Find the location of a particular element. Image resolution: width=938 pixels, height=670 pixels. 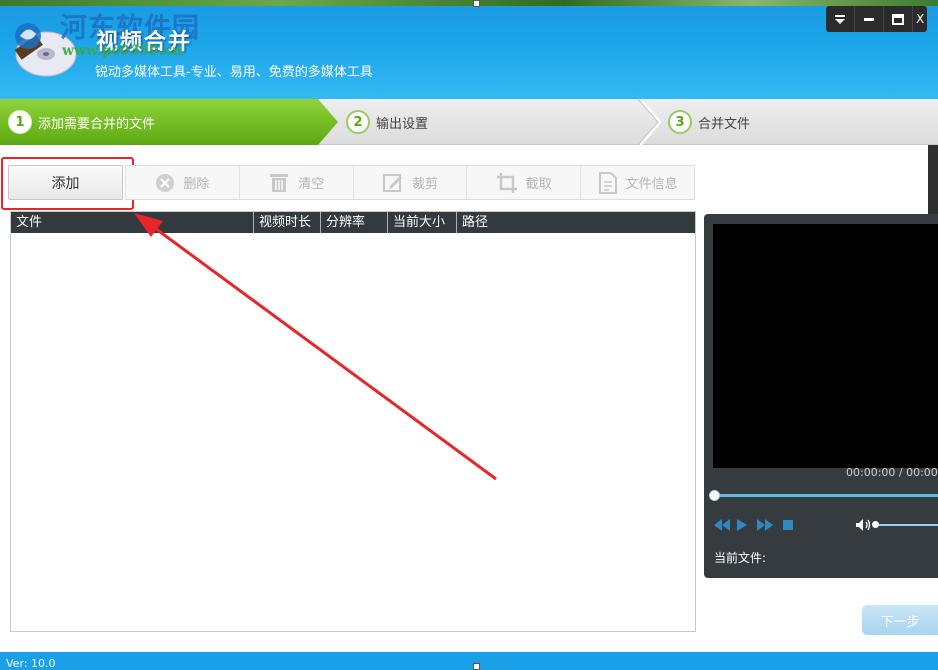

window-controls: X is located at coordinates (876, 19).